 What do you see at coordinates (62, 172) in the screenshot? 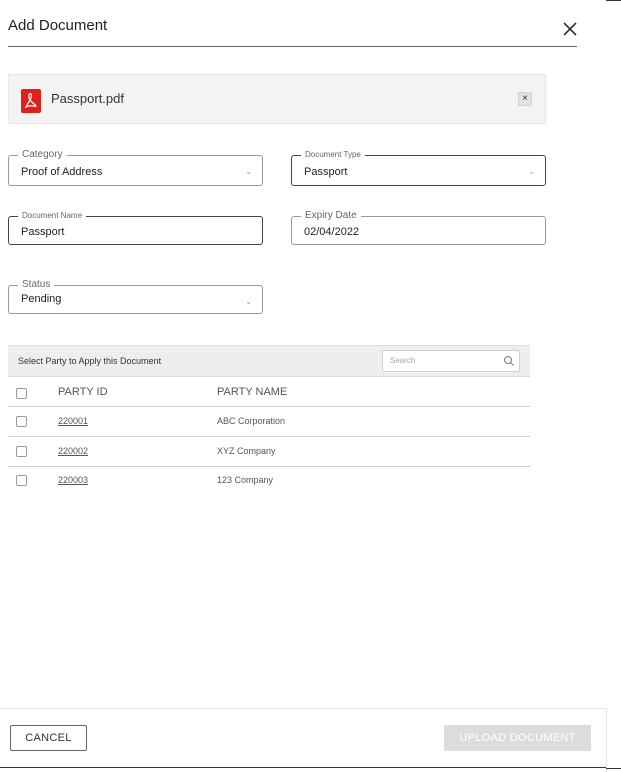
I see `category-value: Proof of Address` at bounding box center [62, 172].